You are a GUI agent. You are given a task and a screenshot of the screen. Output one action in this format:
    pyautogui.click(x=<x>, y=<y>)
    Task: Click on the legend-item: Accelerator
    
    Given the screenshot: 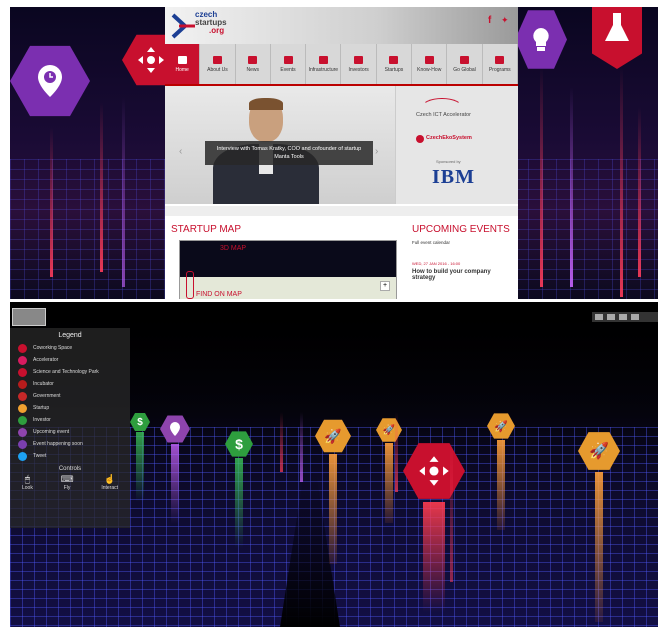 What is the action you would take?
    pyautogui.click(x=70, y=360)
    